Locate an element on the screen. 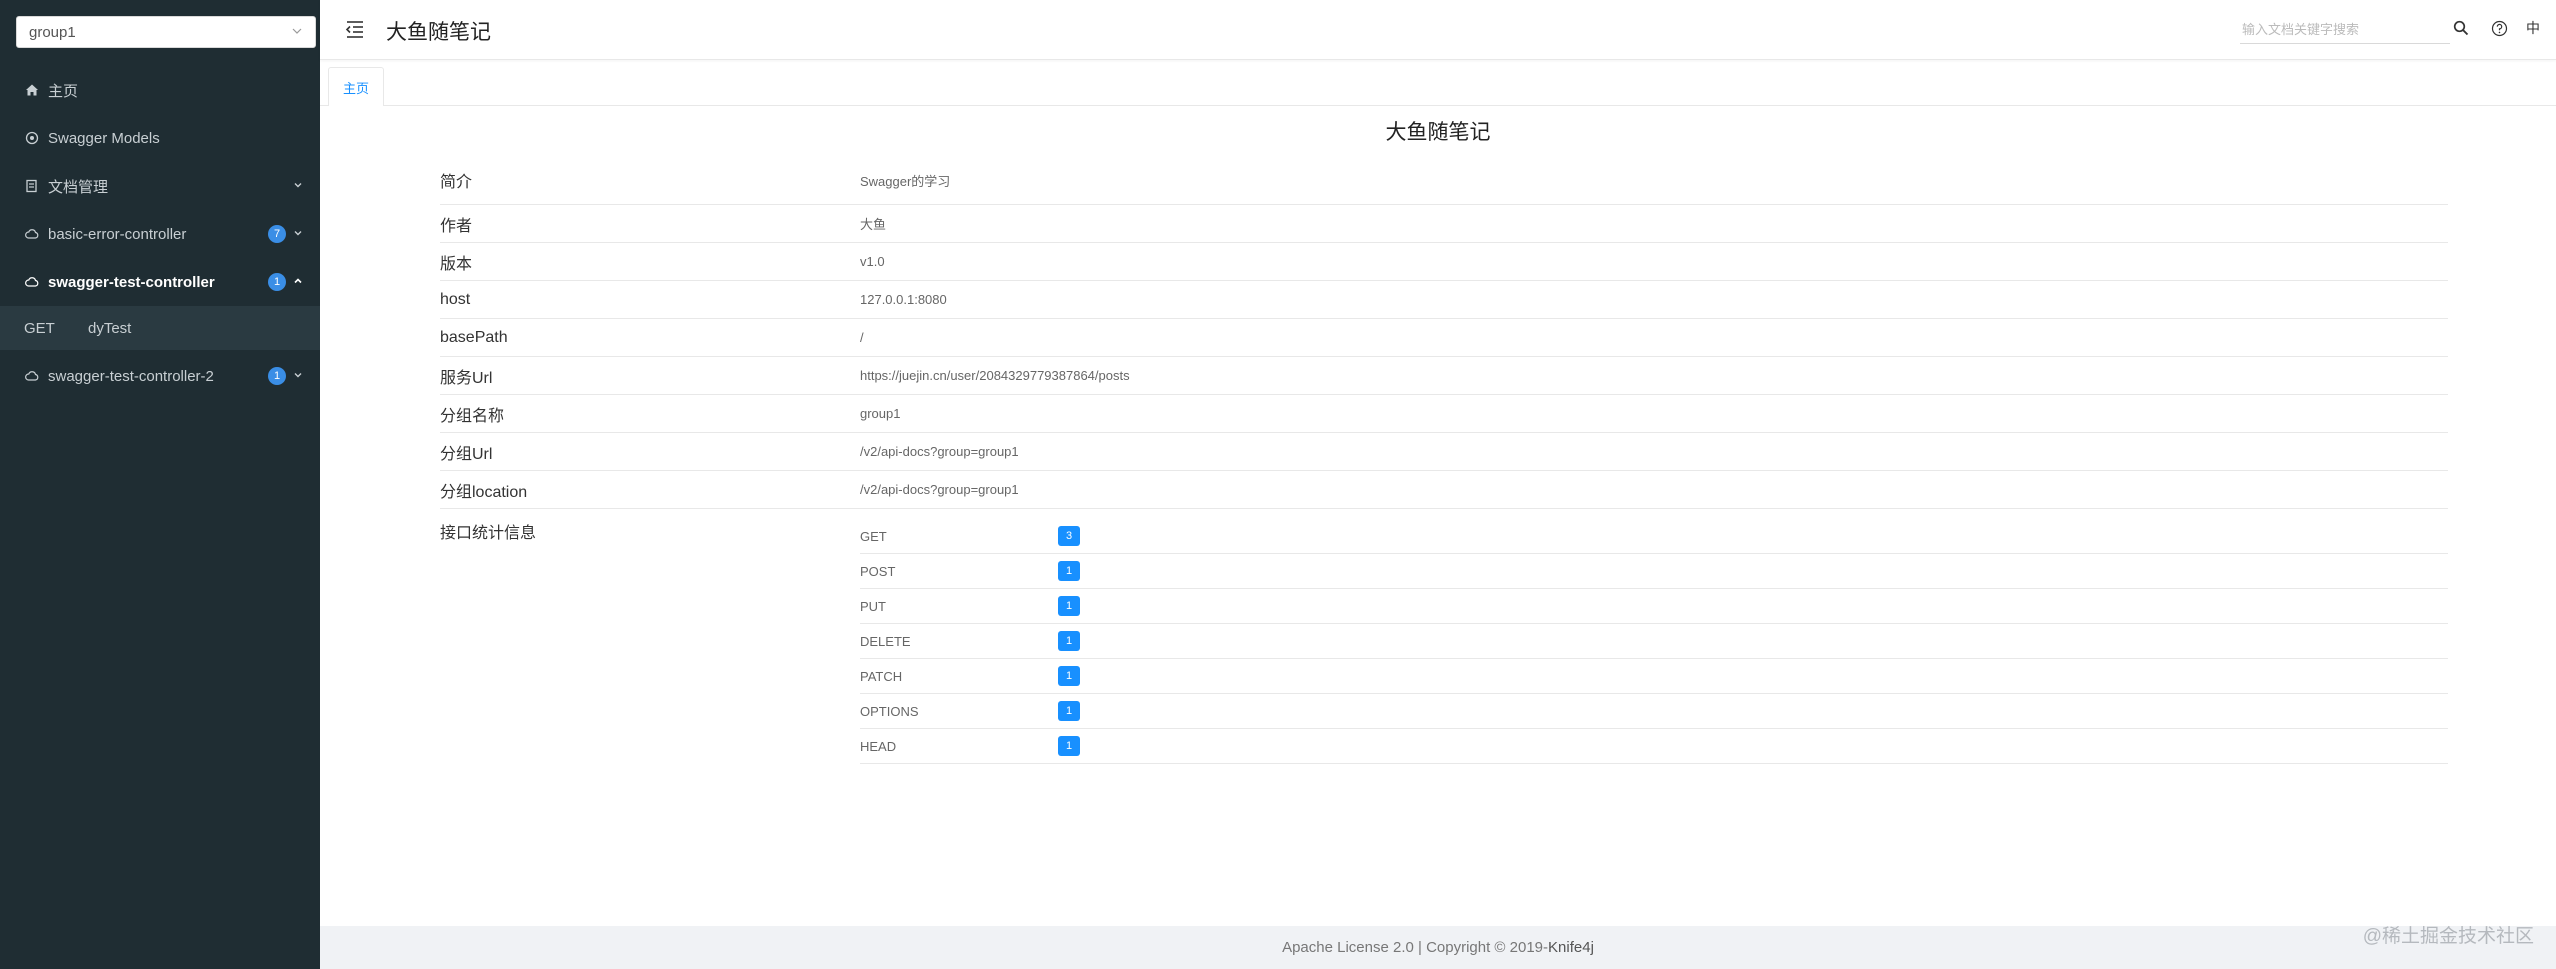  sidebar-item-label: Swagger Models is located at coordinates (104, 138).